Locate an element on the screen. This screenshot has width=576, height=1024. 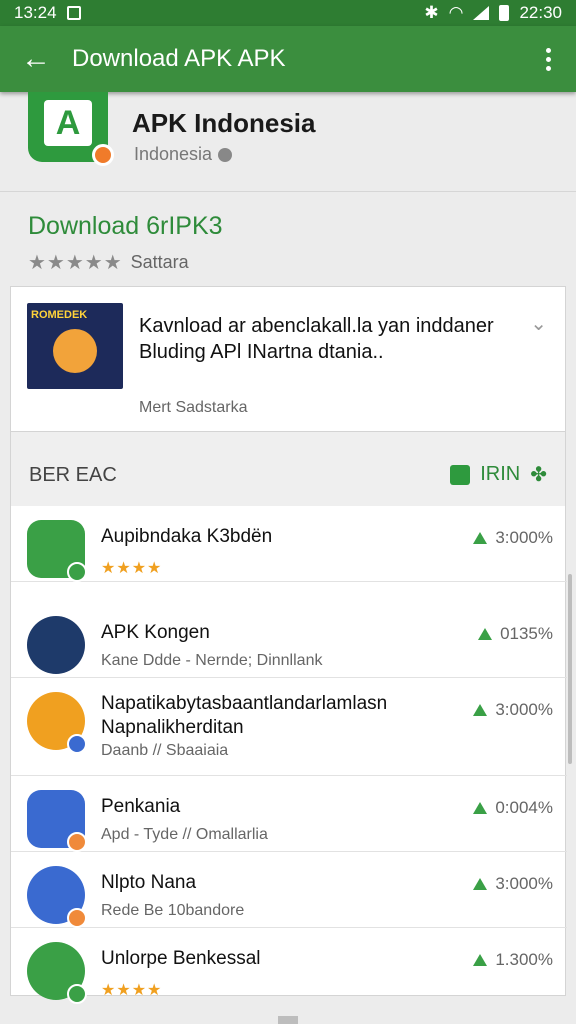
status-bar: 13:24 ✱ ◠ 22:30 is located at coordinates (288, 13).